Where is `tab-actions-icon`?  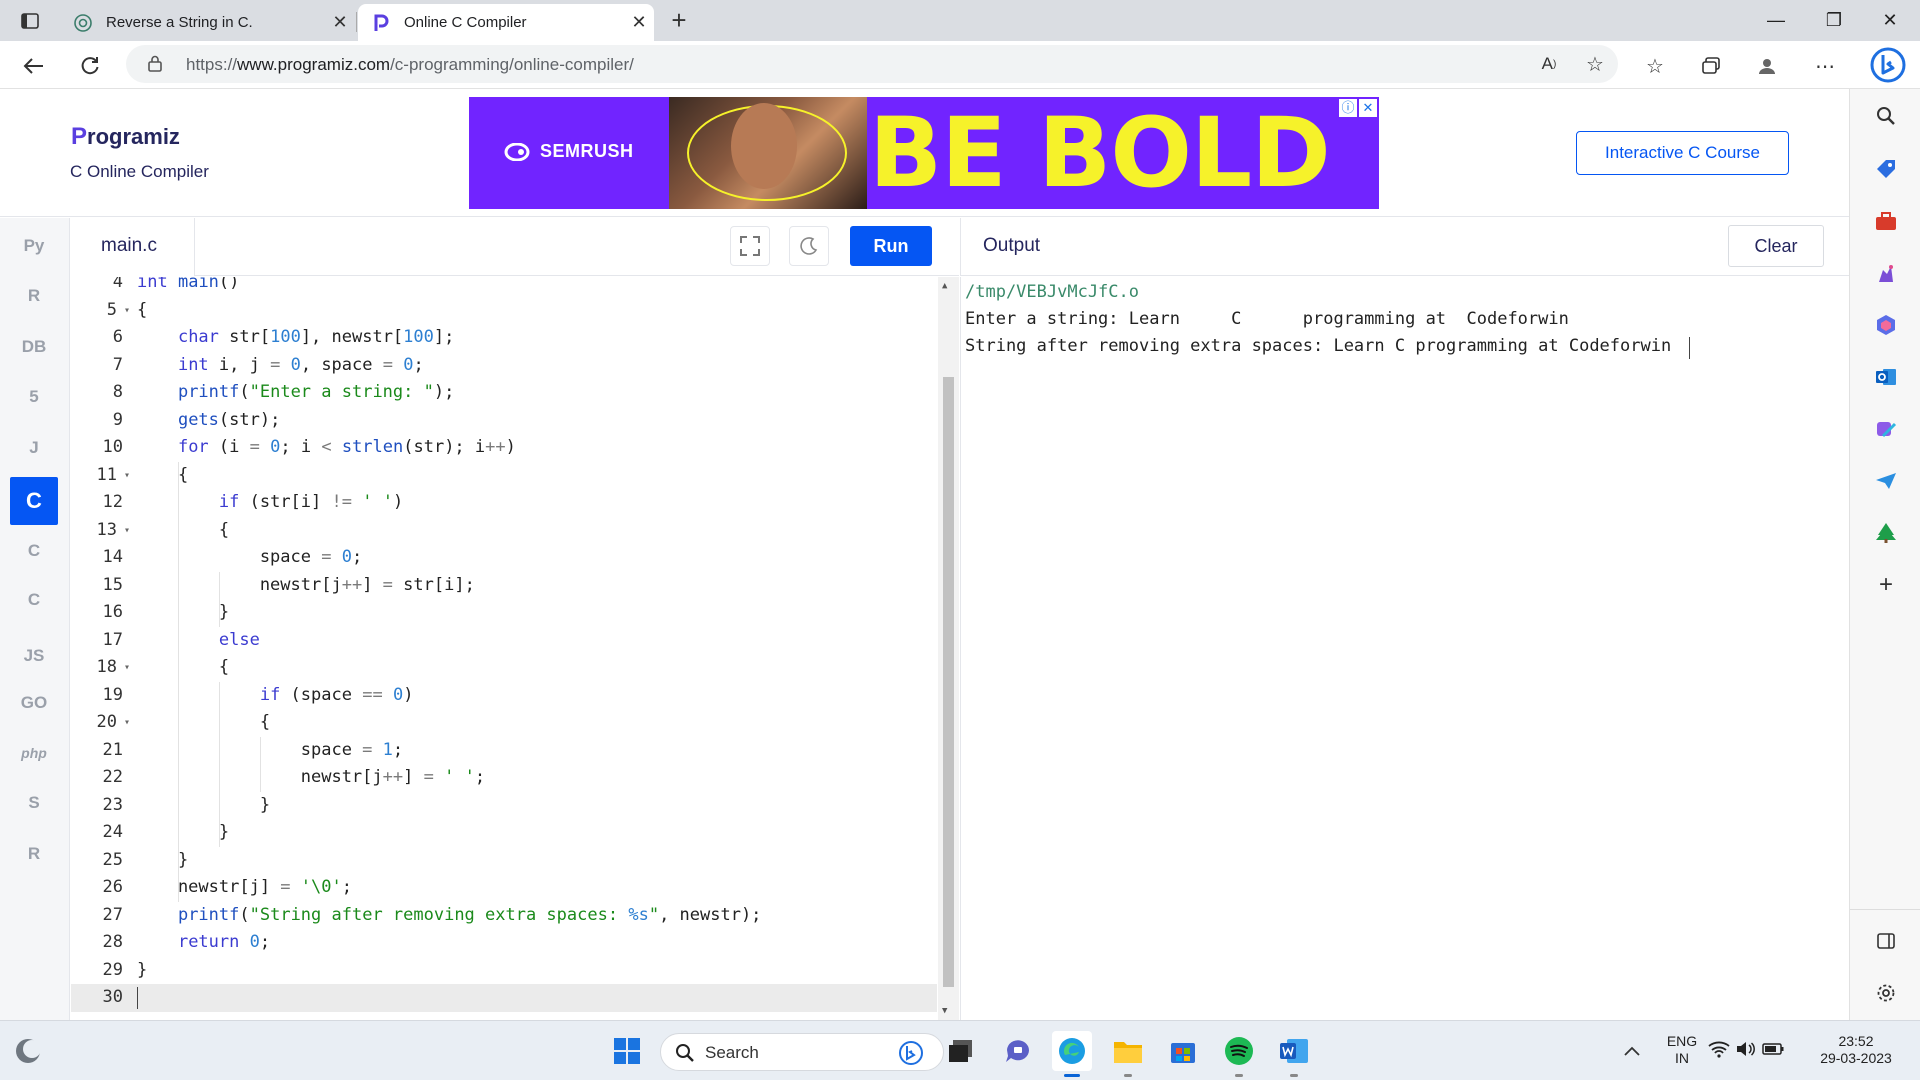 tab-actions-icon is located at coordinates (30, 21).